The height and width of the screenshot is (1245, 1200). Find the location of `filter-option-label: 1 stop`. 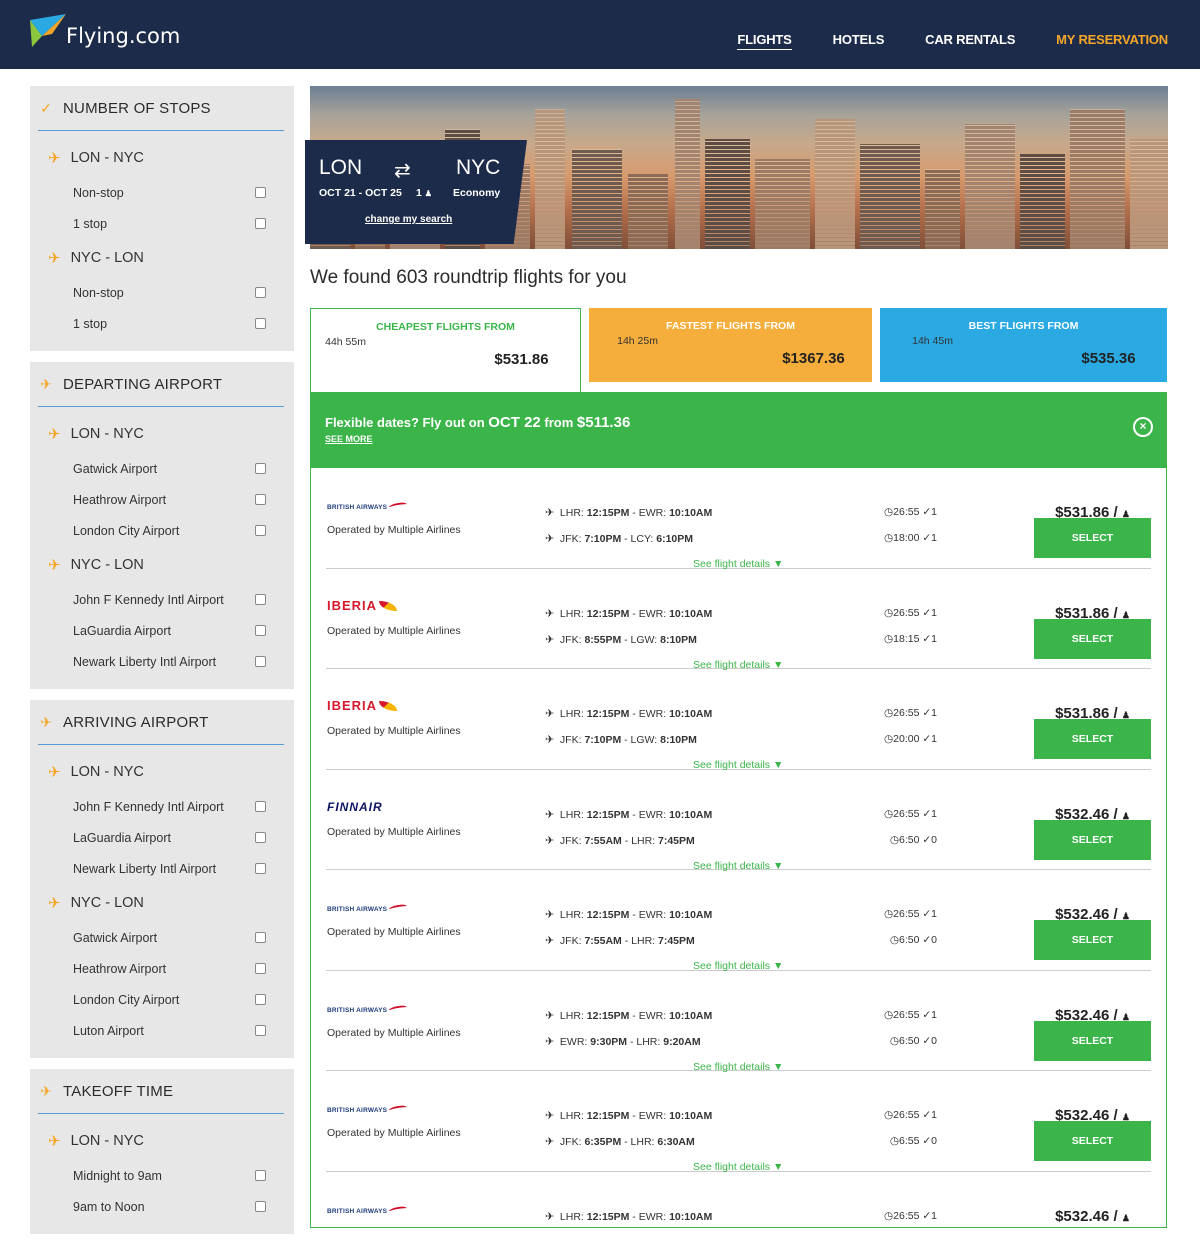

filter-option-label: 1 stop is located at coordinates (90, 223).